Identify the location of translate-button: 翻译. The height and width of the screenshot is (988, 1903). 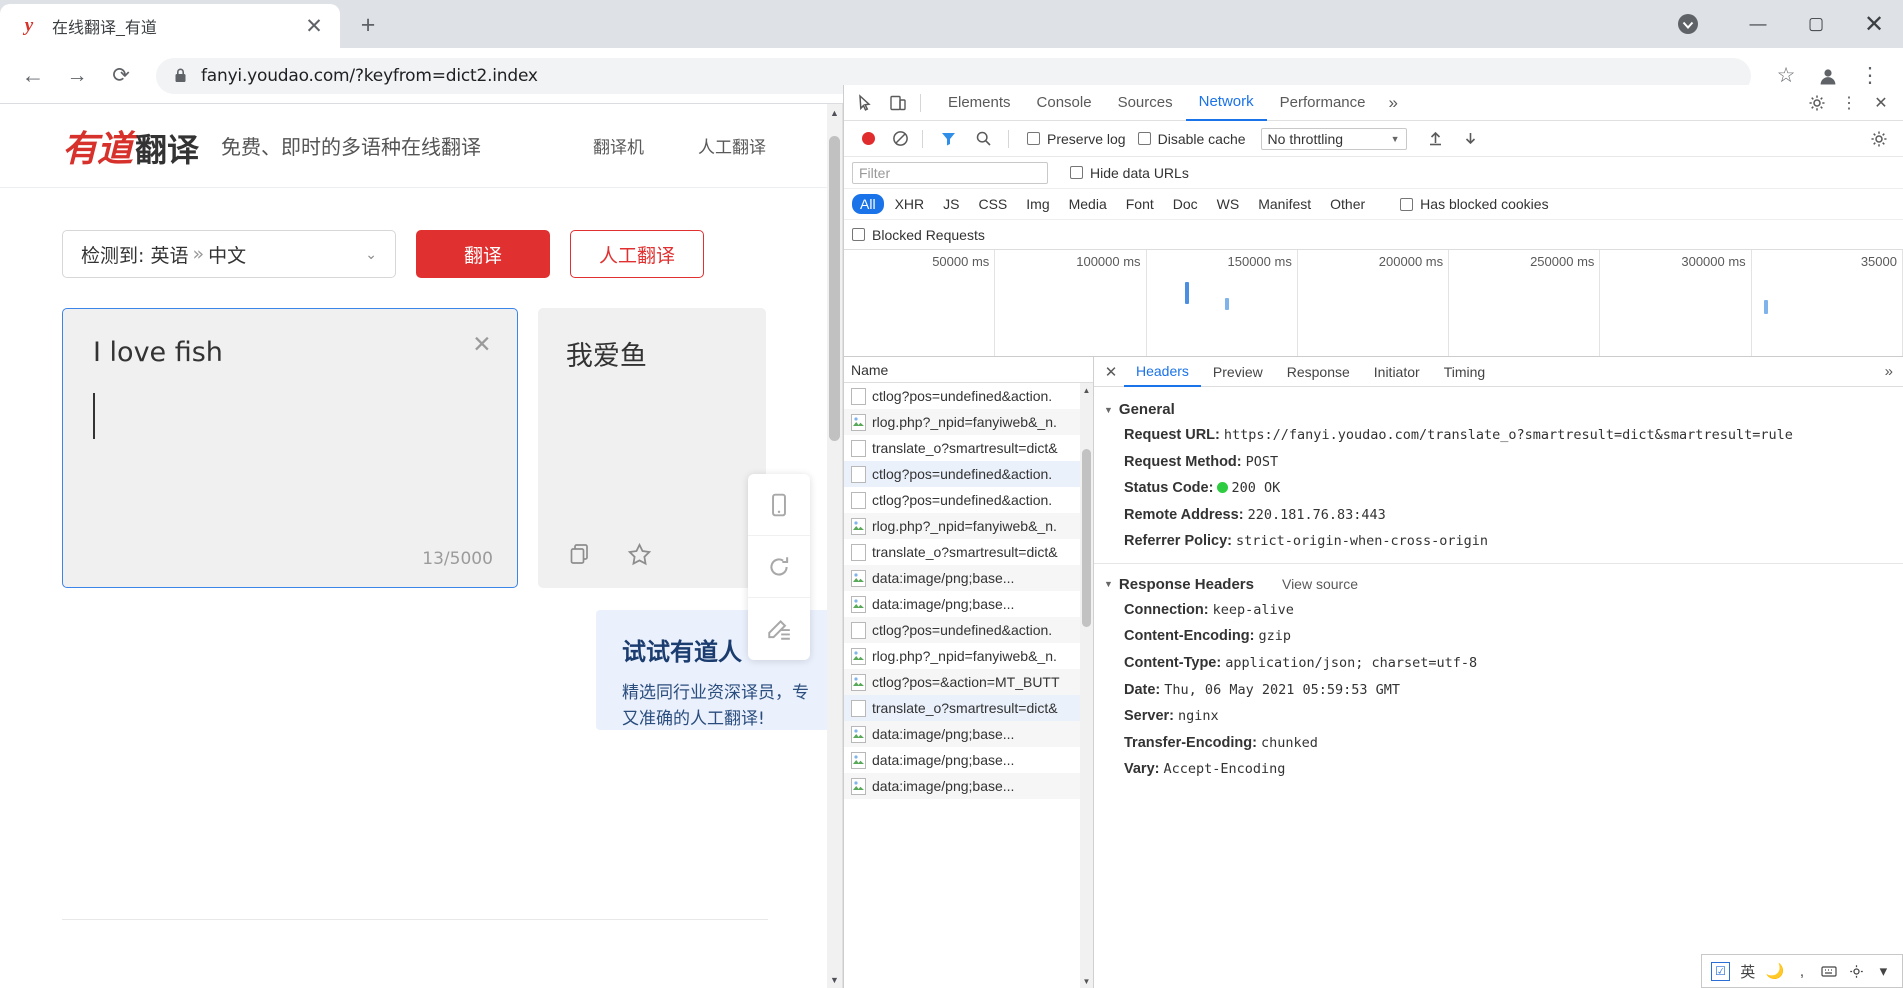
(483, 254).